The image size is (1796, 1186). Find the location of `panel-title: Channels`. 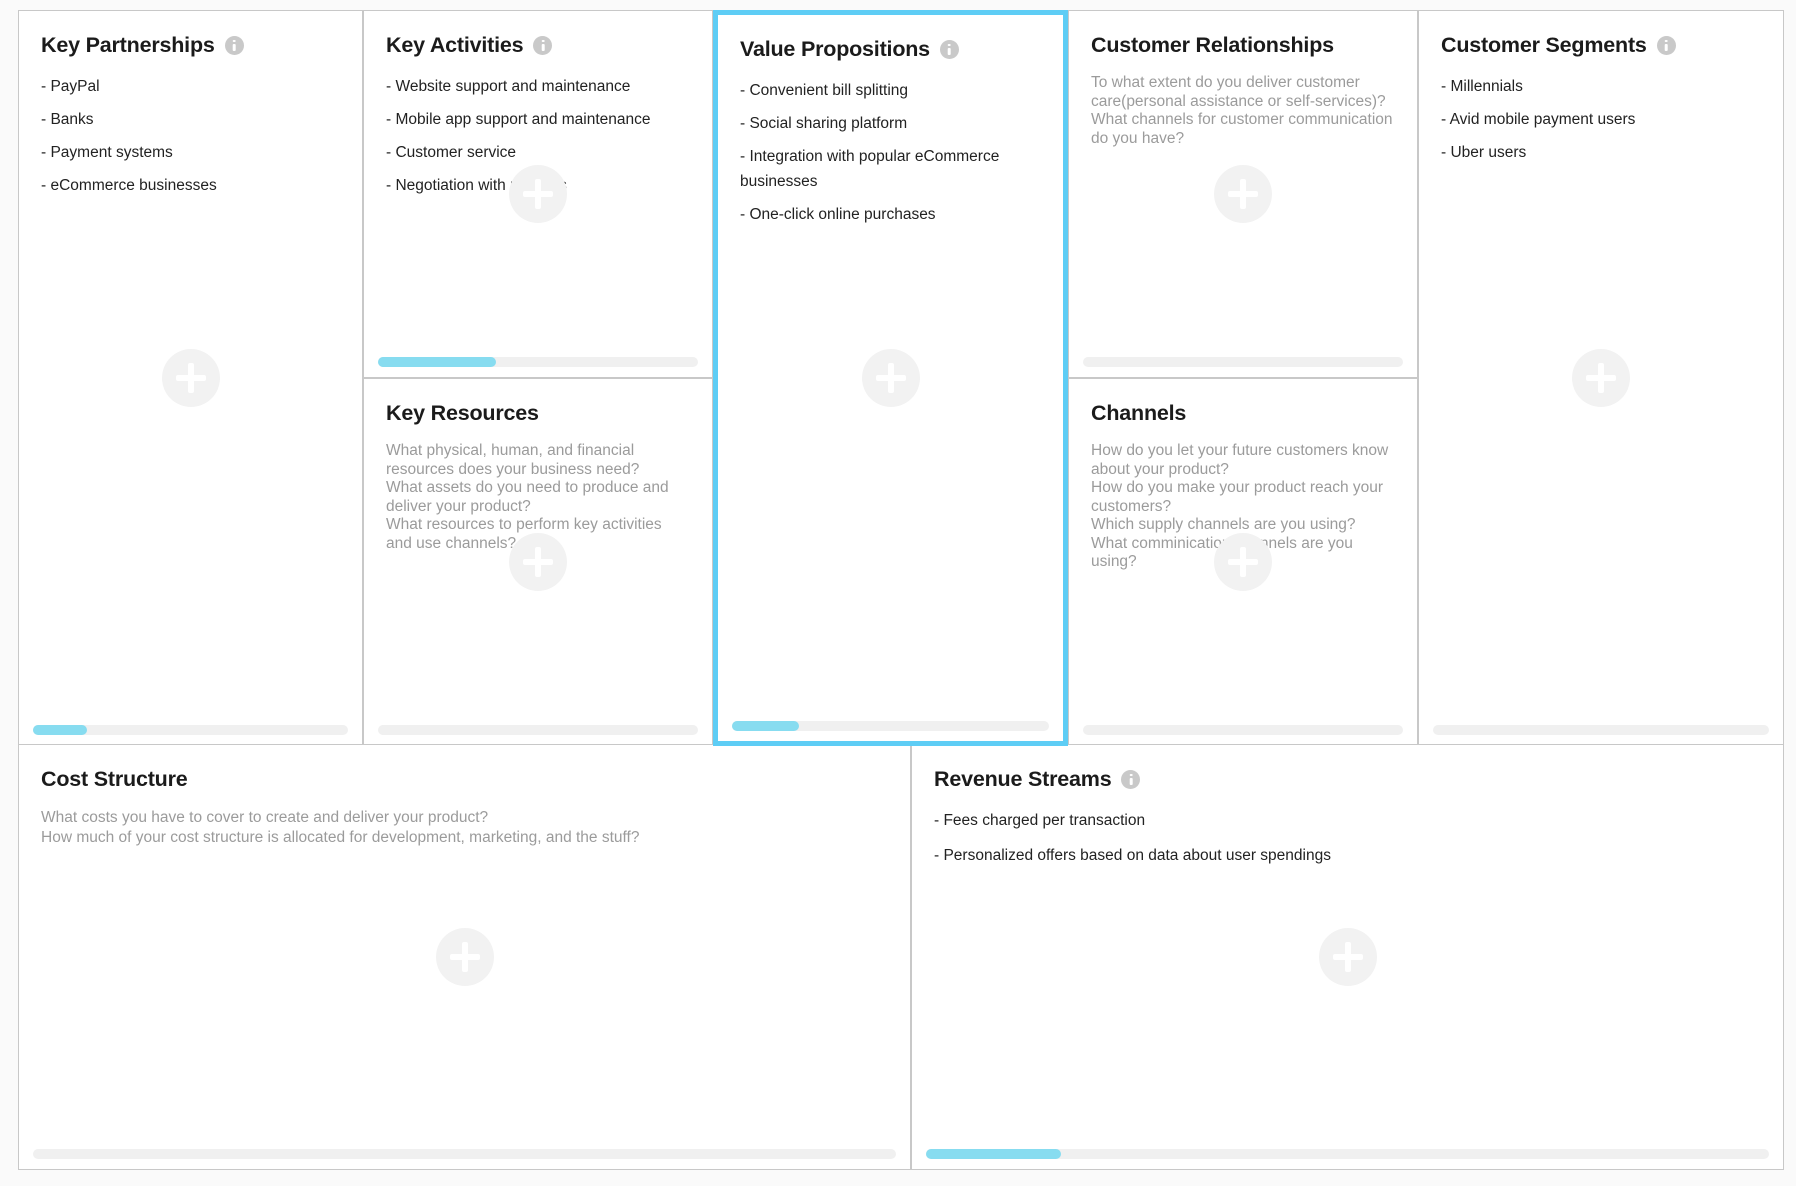

panel-title: Channels is located at coordinates (1139, 413).